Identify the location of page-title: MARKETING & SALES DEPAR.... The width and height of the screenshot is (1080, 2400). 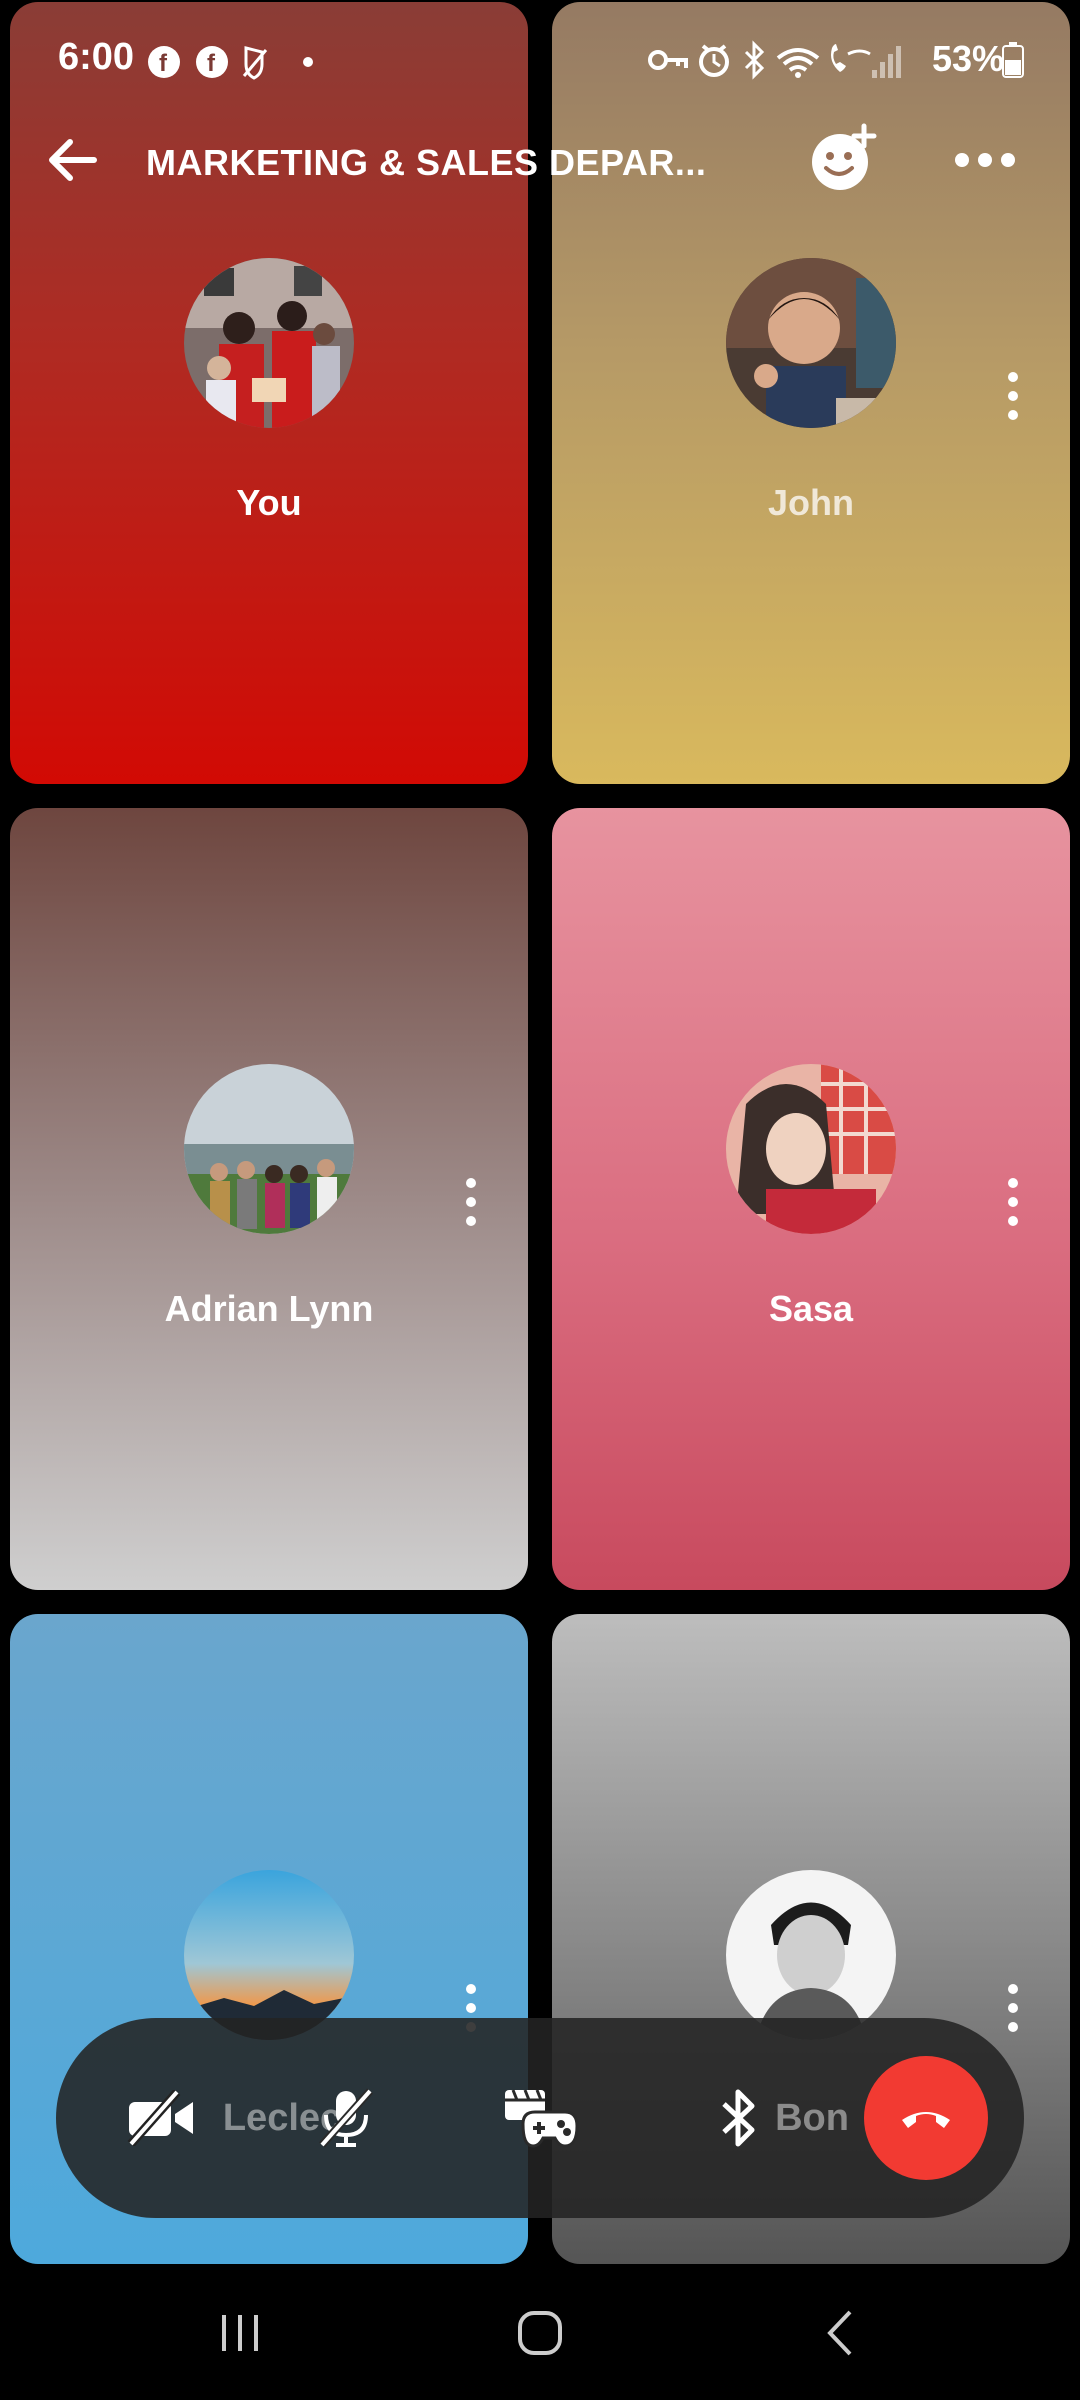
(426, 162).